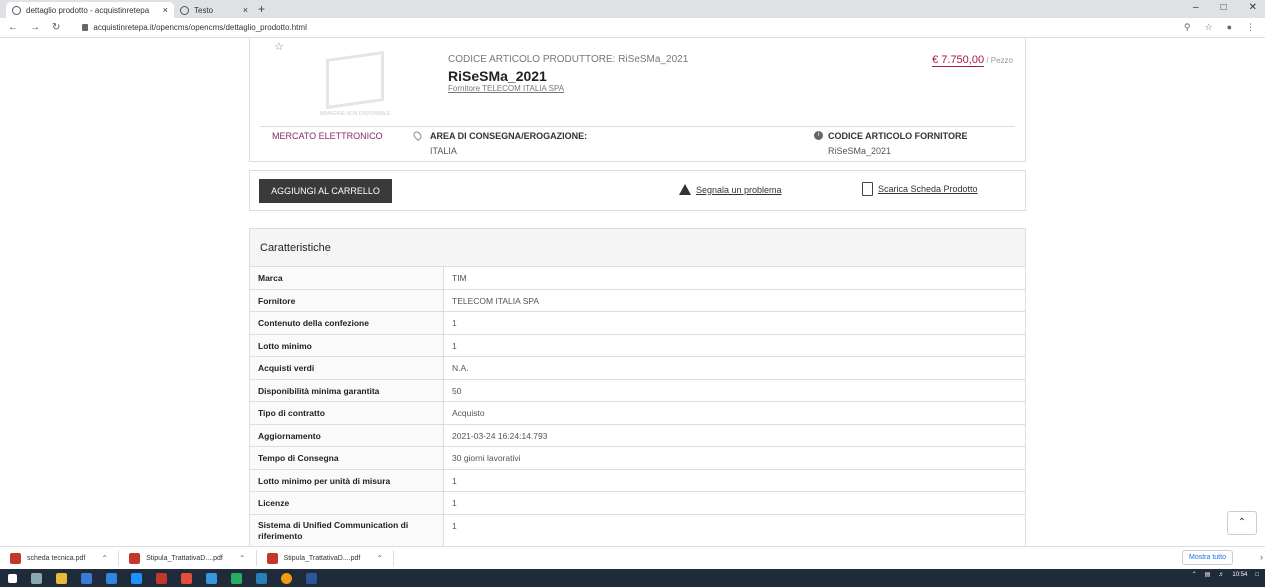  What do you see at coordinates (972, 60) in the screenshot?
I see `product-price: € 7.750,00 / Pezzo` at bounding box center [972, 60].